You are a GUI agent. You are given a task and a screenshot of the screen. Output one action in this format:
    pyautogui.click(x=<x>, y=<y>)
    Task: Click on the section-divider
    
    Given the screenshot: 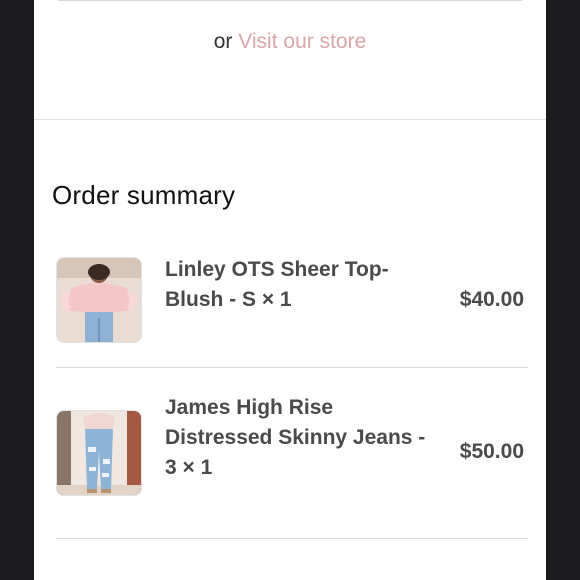 What is the action you would take?
    pyautogui.click(x=290, y=119)
    